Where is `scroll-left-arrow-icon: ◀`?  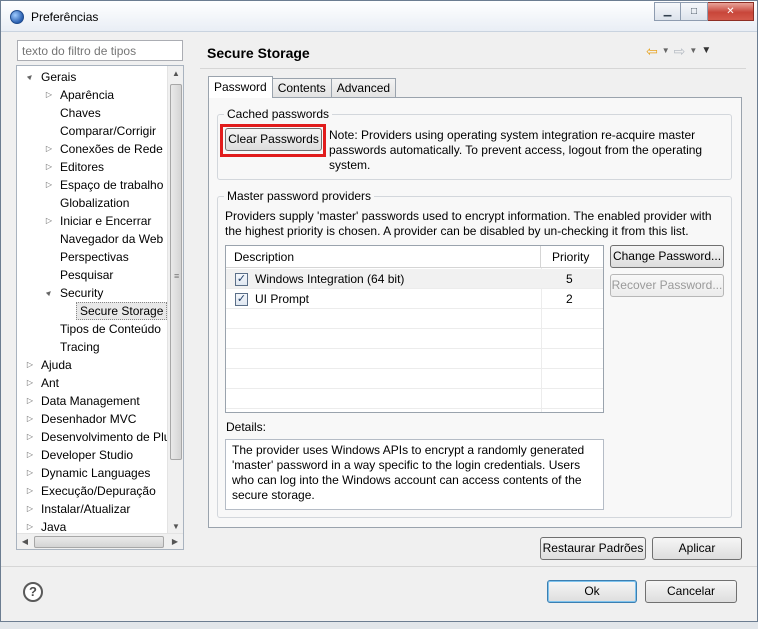
scroll-left-arrow-icon: ◀ is located at coordinates (25, 541).